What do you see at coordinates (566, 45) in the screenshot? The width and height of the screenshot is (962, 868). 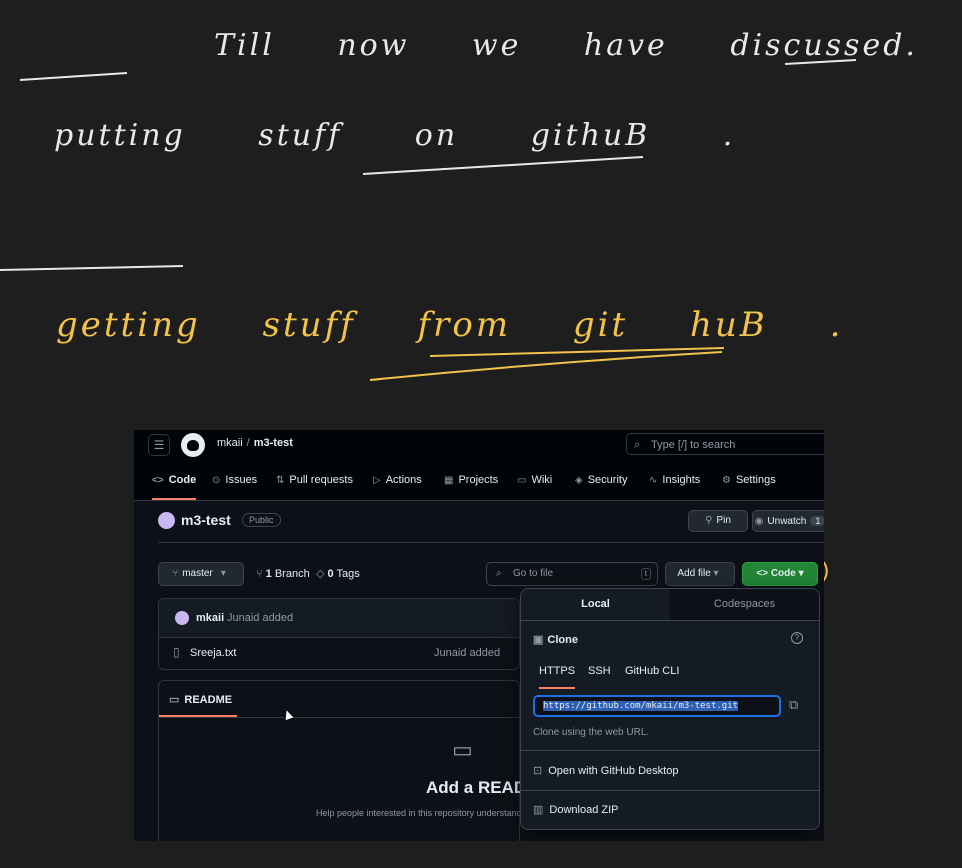 I see `note-line-1: Till now we have discussed.` at bounding box center [566, 45].